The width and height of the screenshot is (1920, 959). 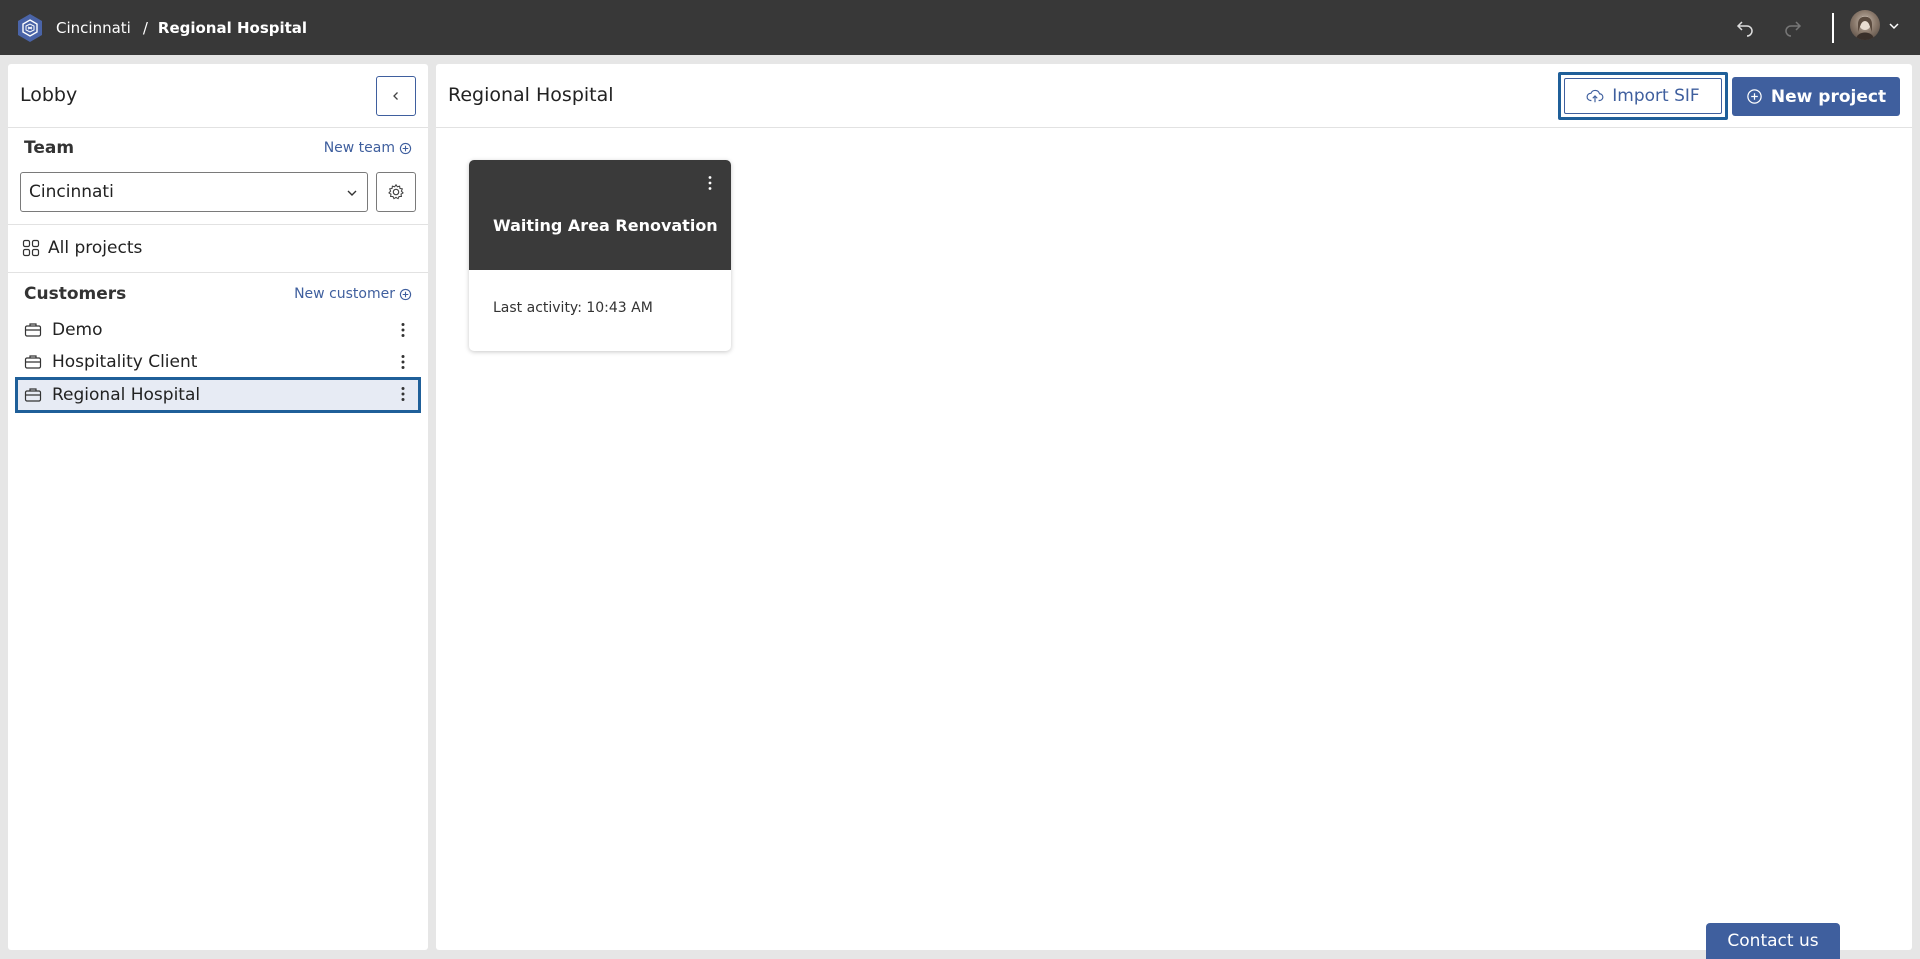 I want to click on redo-icon, so click(x=1793, y=27).